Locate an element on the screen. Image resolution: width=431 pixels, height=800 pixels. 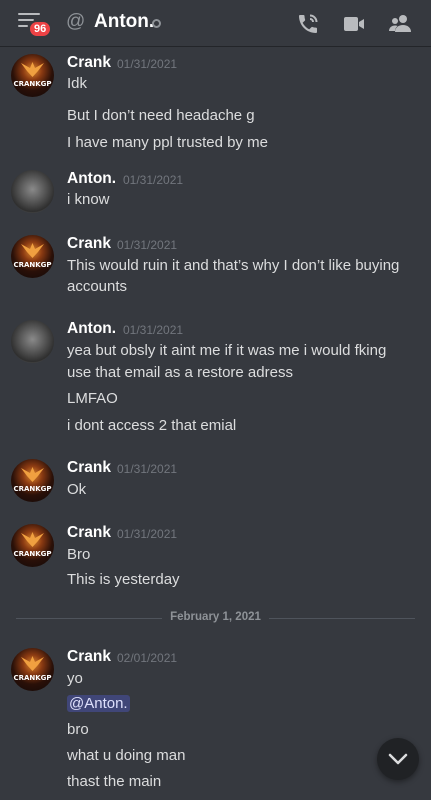
message-text: Bro is located at coordinates (79, 554).